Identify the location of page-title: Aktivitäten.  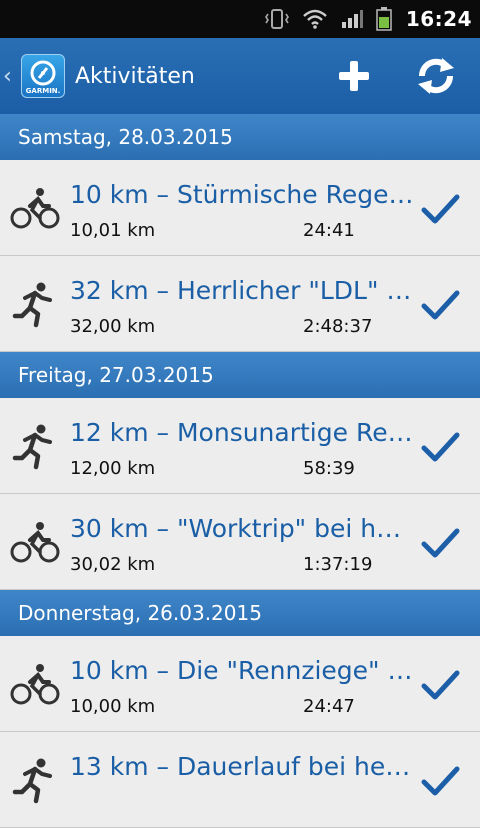
(135, 76).